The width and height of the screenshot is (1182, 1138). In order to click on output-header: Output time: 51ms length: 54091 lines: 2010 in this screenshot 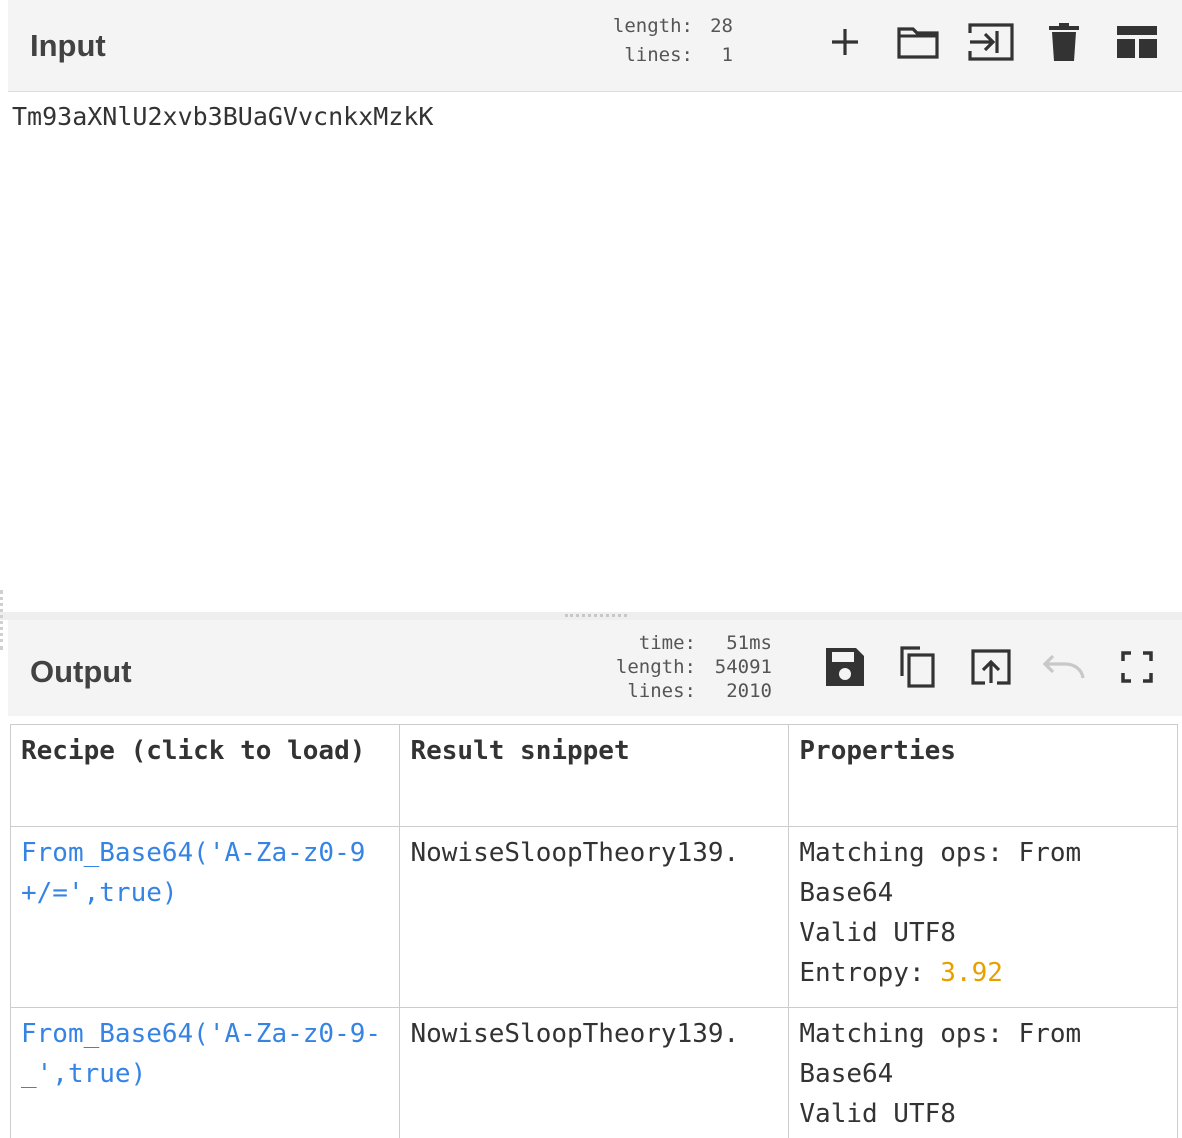, I will do `click(595, 668)`.